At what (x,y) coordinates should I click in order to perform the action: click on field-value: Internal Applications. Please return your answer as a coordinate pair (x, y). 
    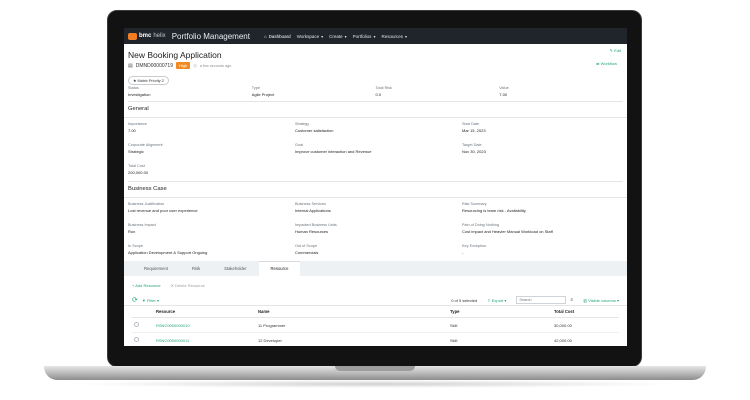
    Looking at the image, I should click on (313, 210).